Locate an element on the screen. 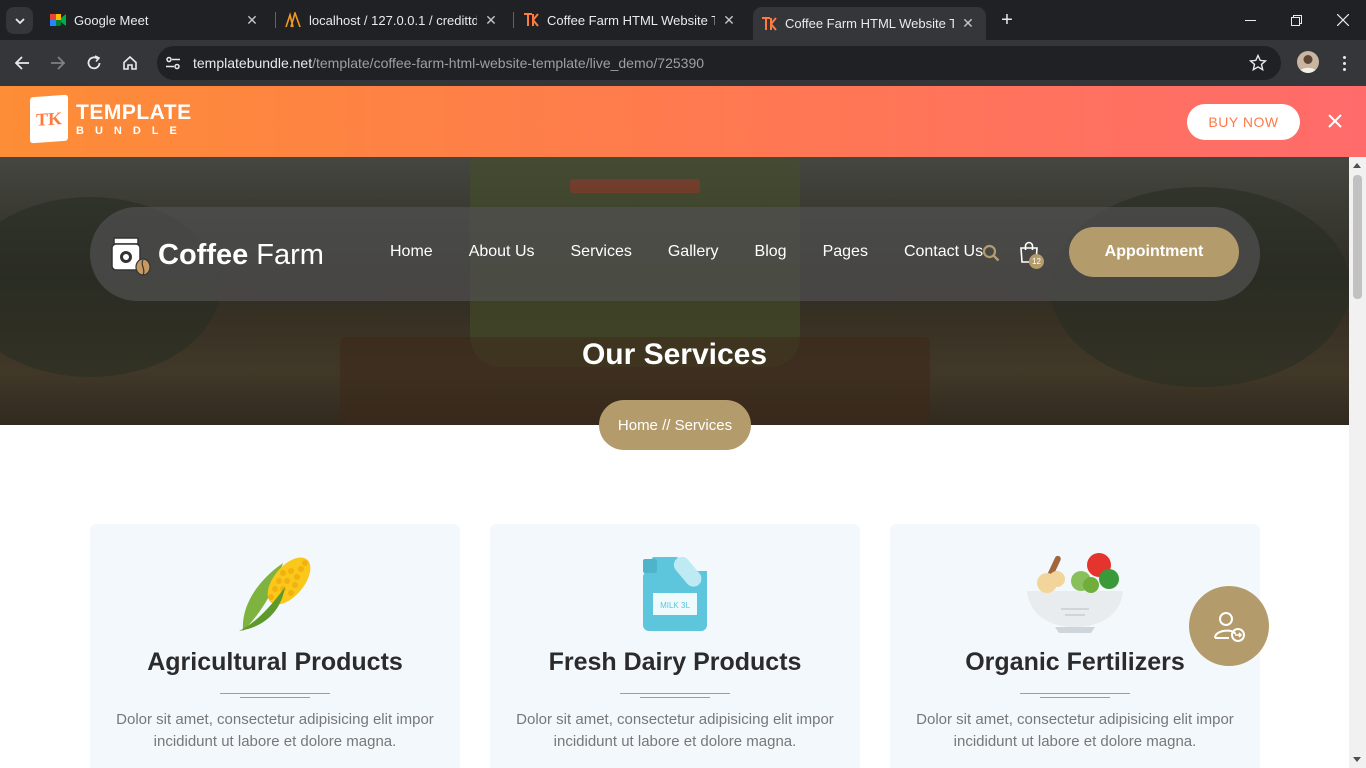 The image size is (1366, 768). tab-phpmyadmin: localhost / 127.0.0.1 / credittdb ✕ is located at coordinates (393, 20).